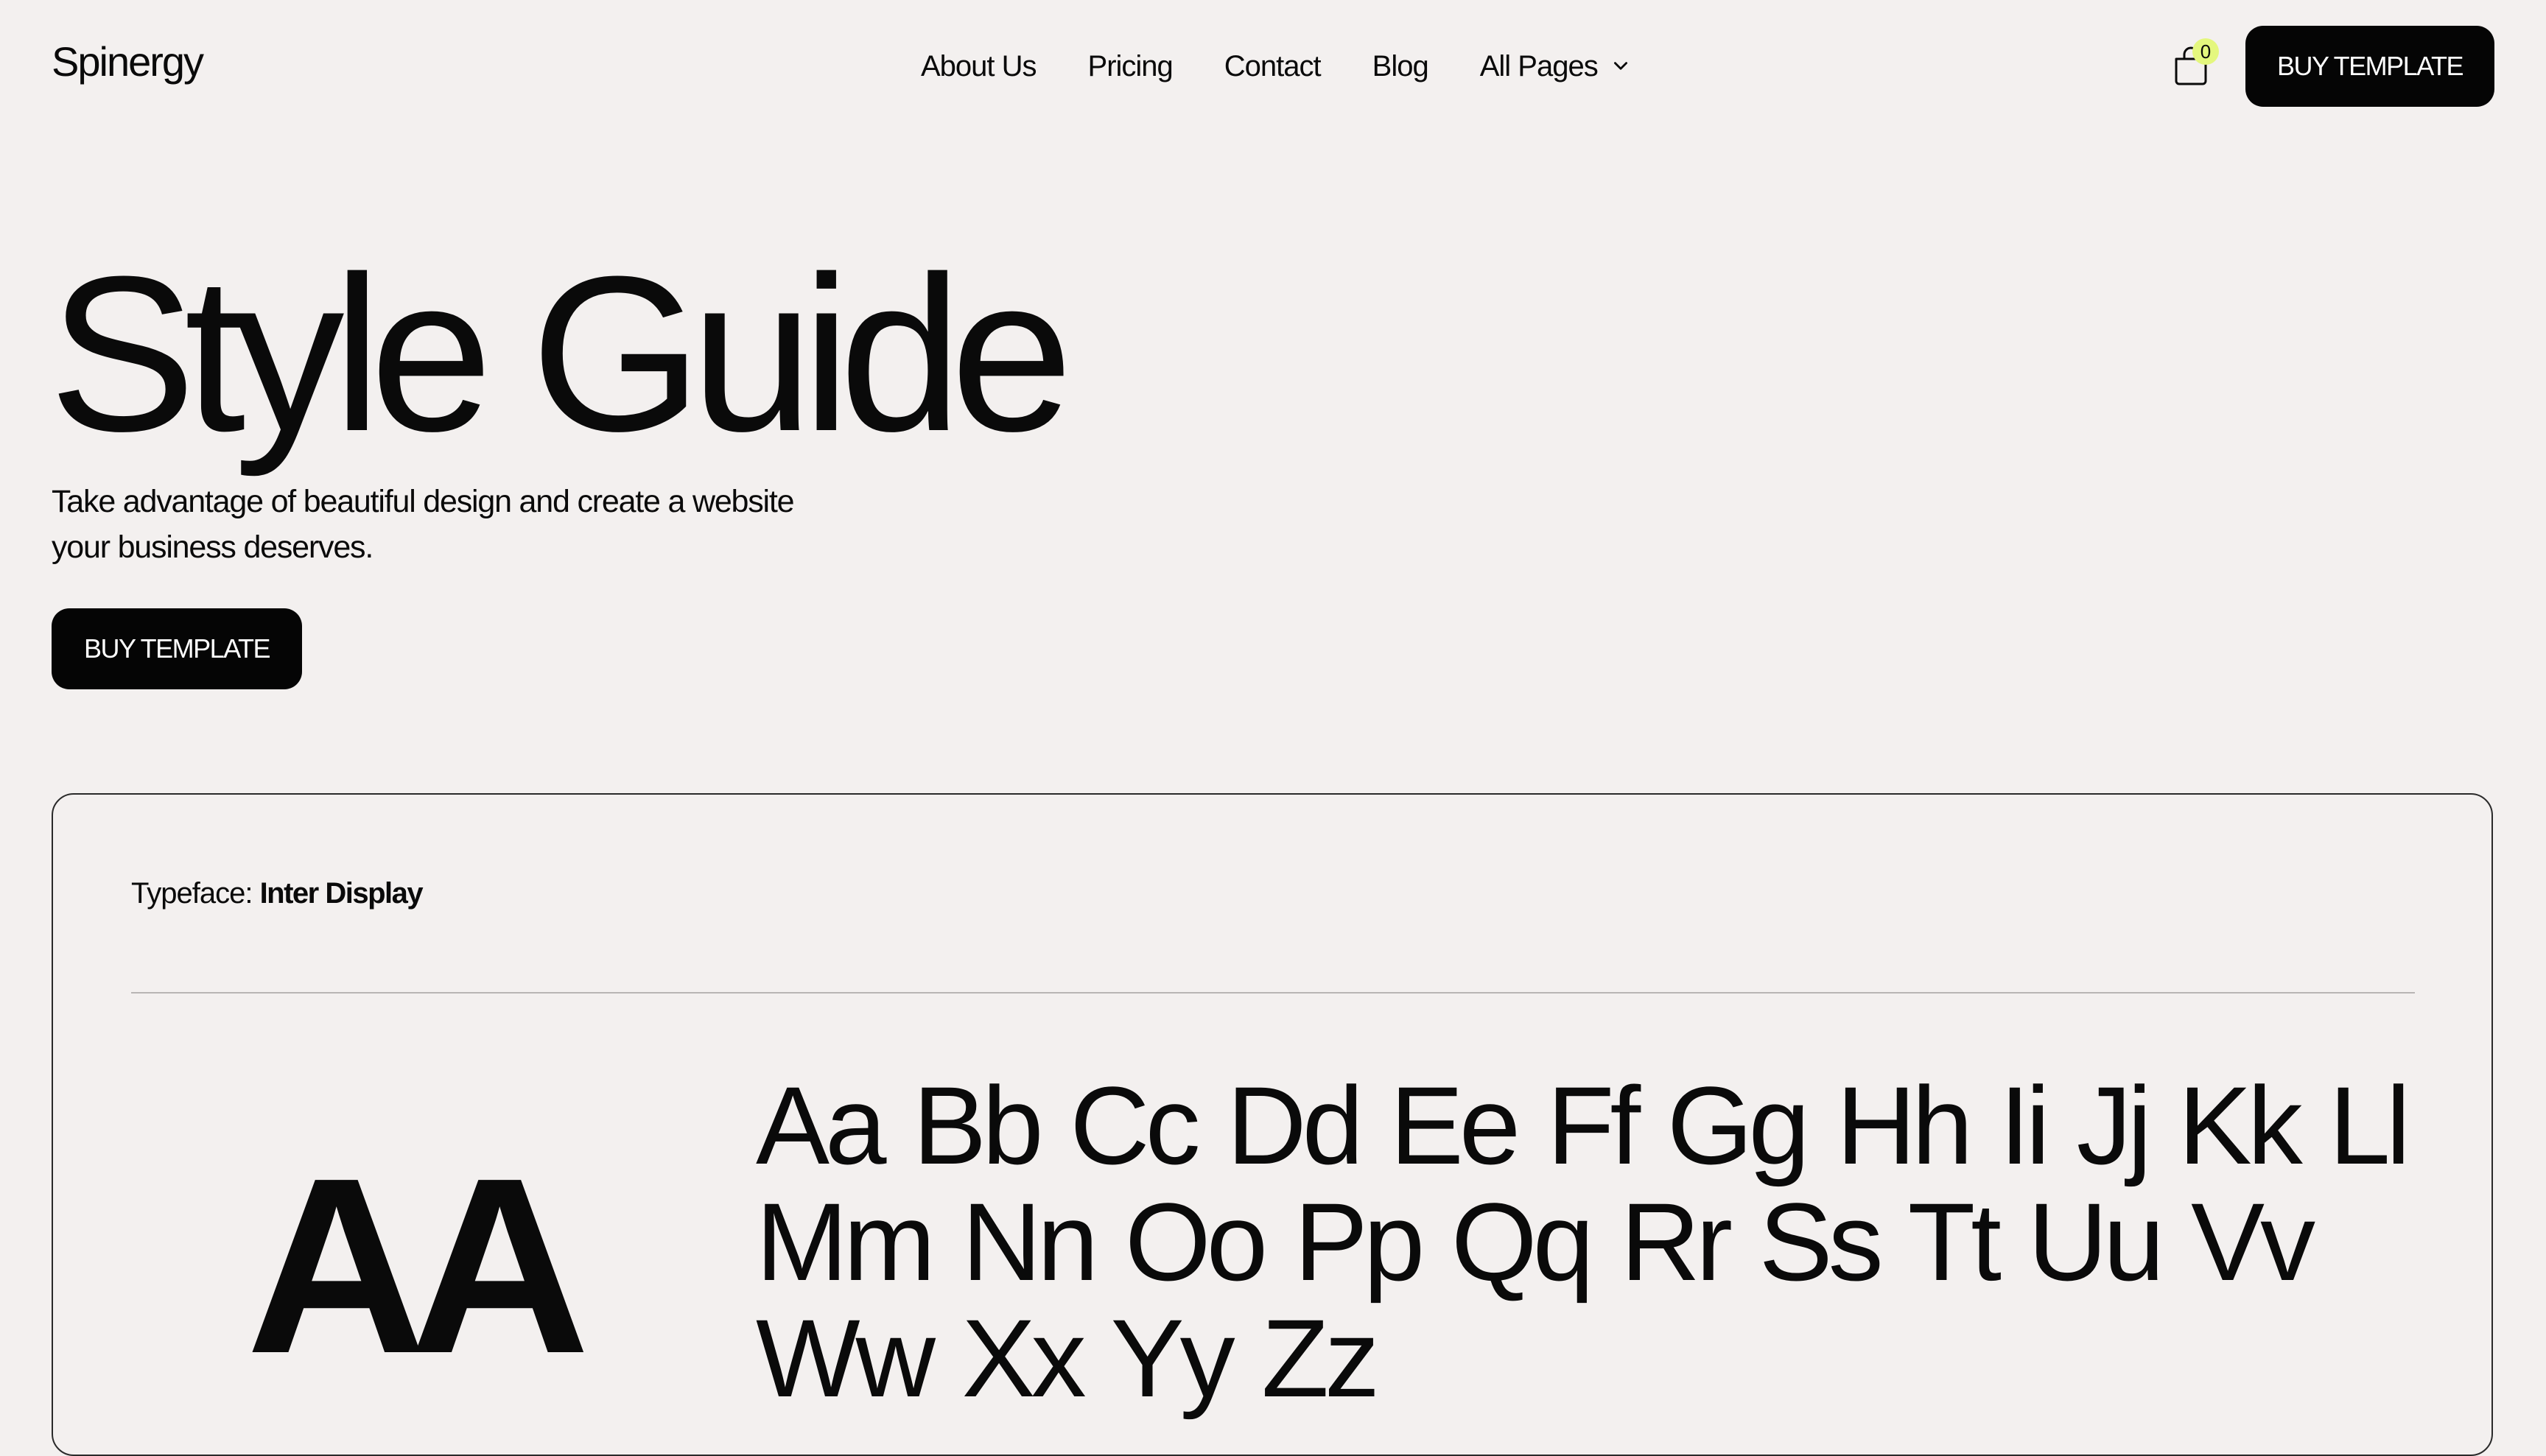  What do you see at coordinates (341, 893) in the screenshot?
I see `typeface-name: Inter Display` at bounding box center [341, 893].